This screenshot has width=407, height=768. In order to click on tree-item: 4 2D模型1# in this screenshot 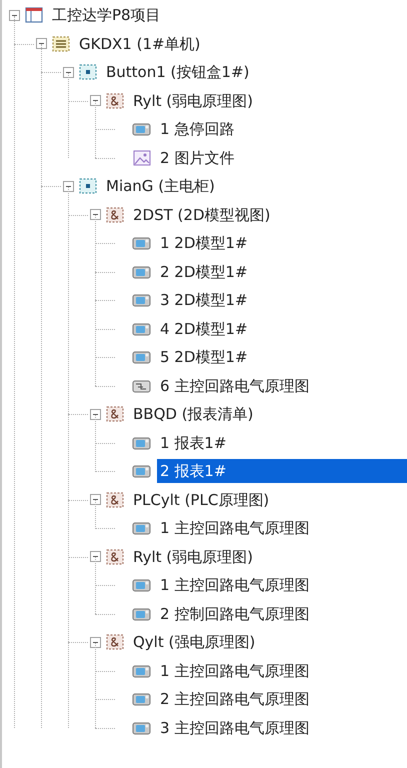, I will do `click(204, 328)`.